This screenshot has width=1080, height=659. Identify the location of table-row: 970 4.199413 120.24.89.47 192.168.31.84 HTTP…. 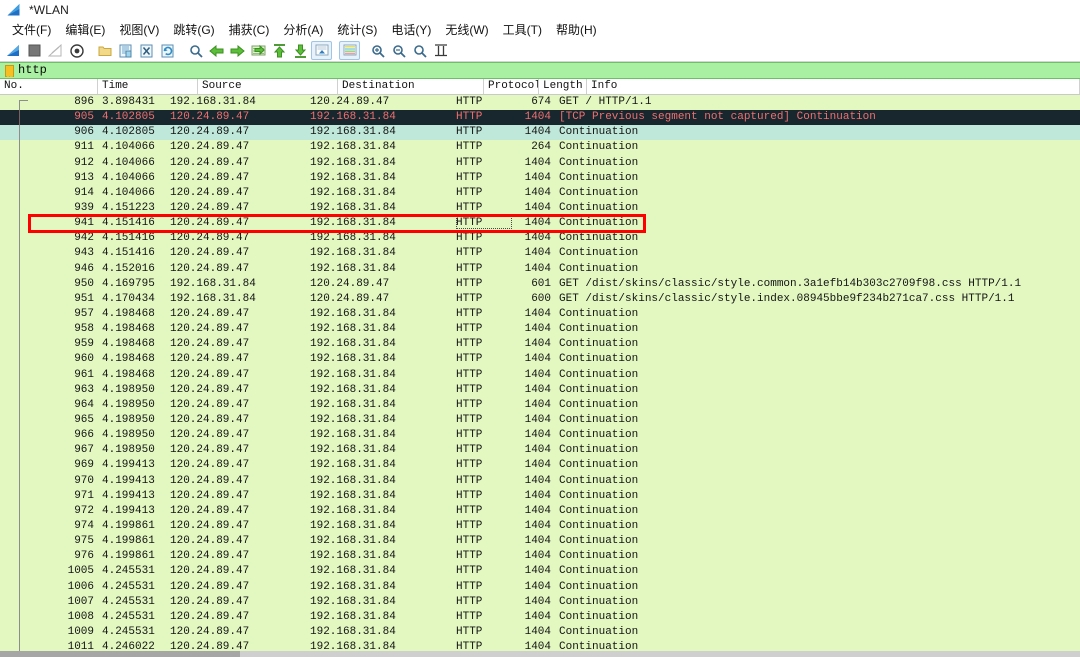
(540, 481).